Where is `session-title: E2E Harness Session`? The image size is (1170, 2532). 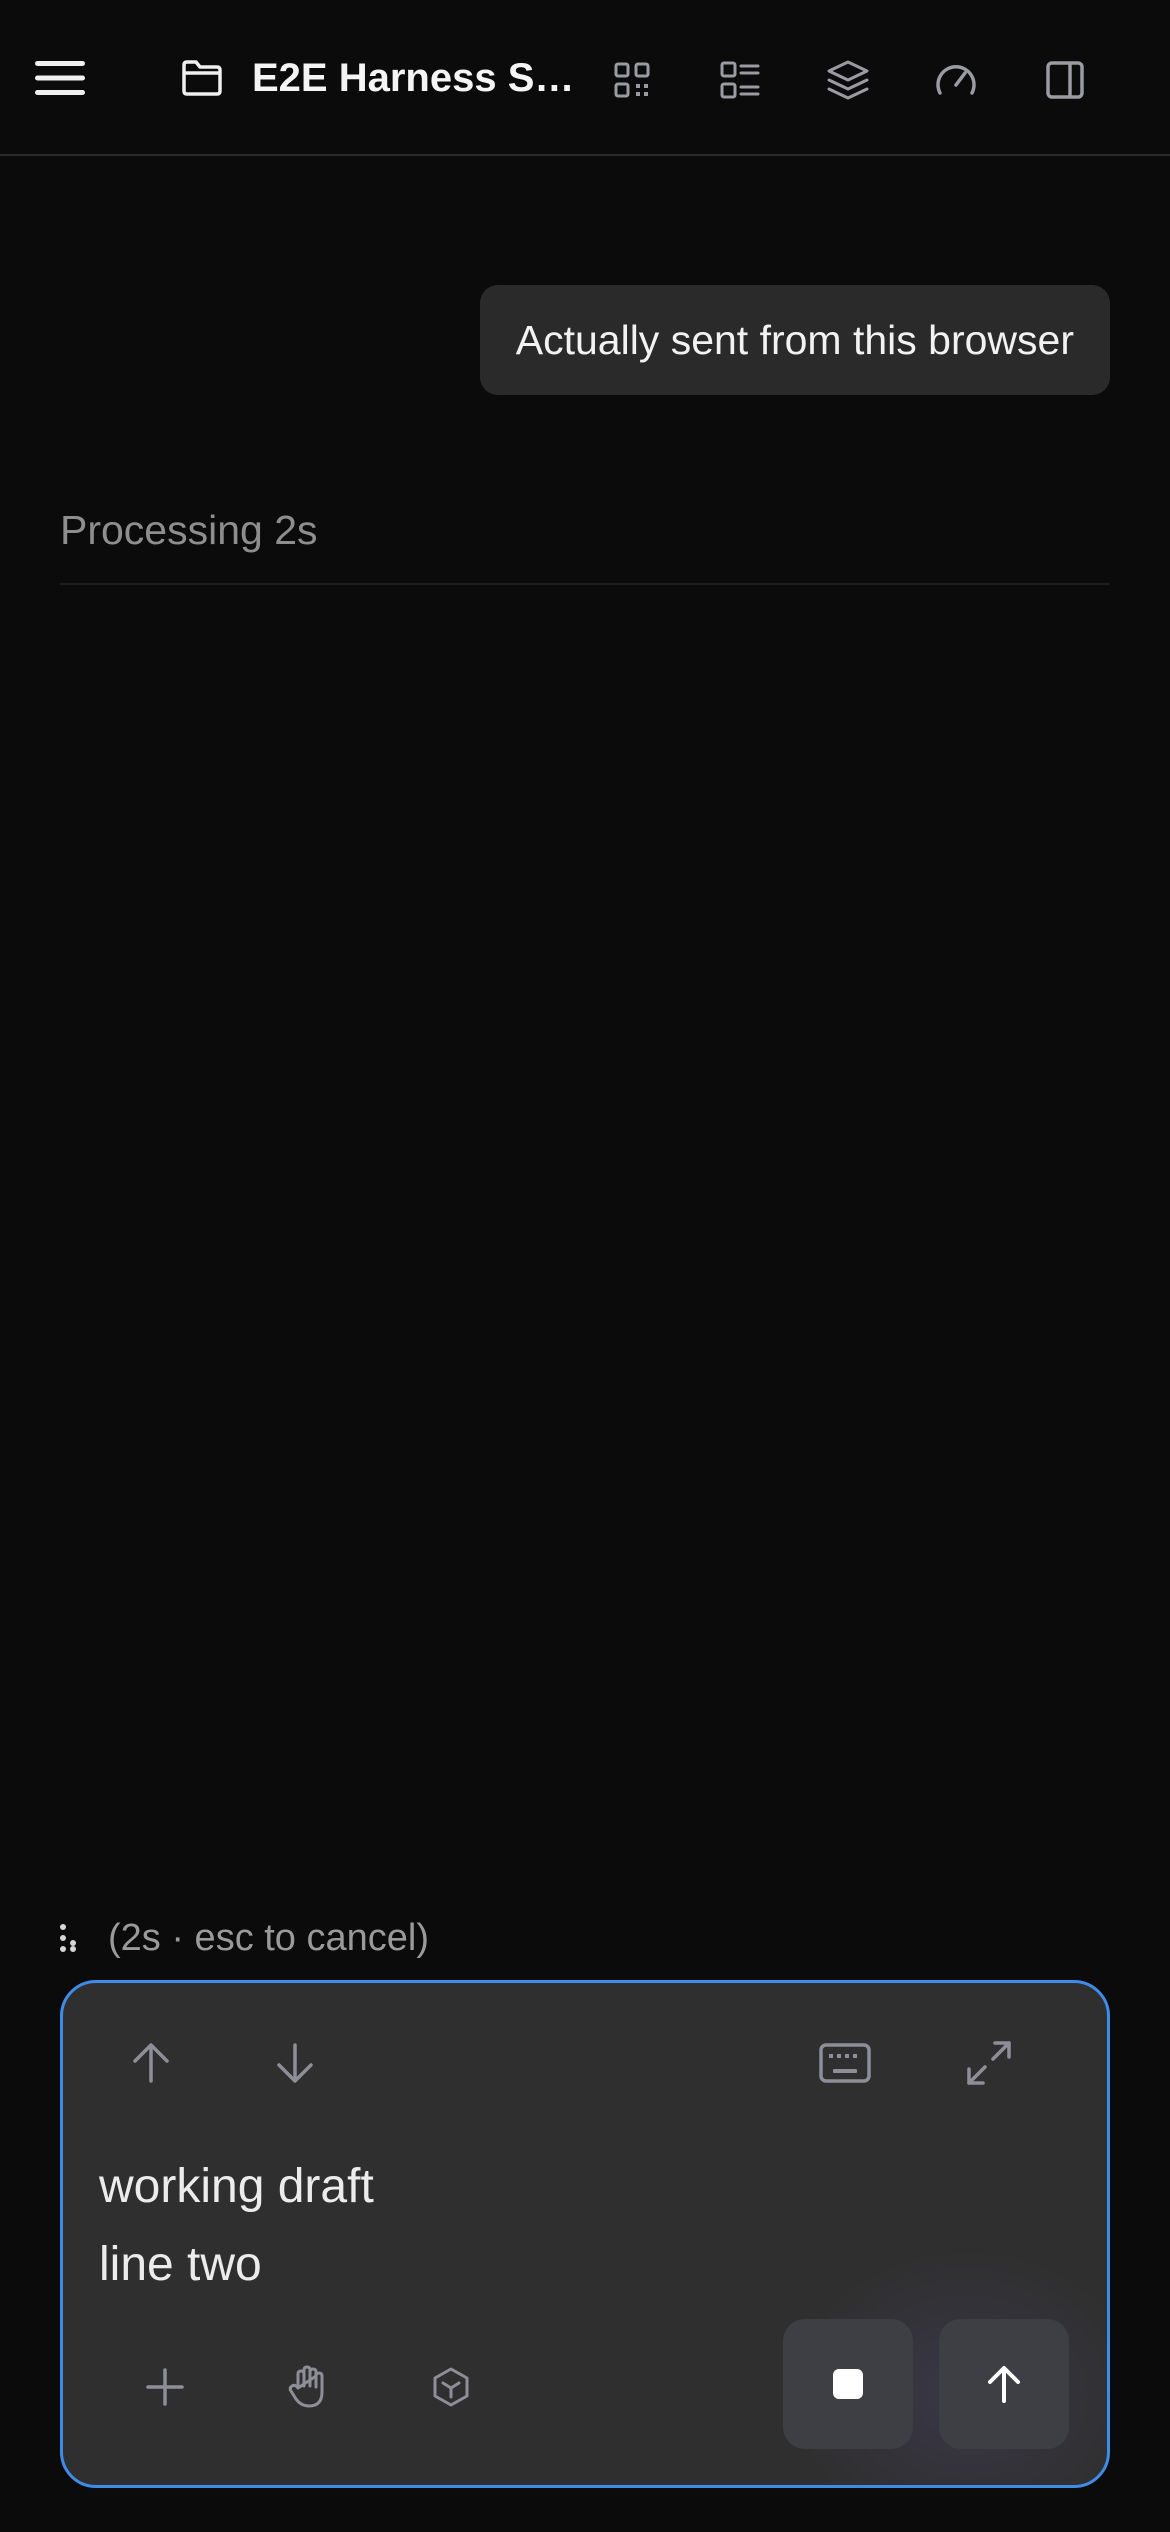
session-title: E2E Harness Session is located at coordinates (422, 78).